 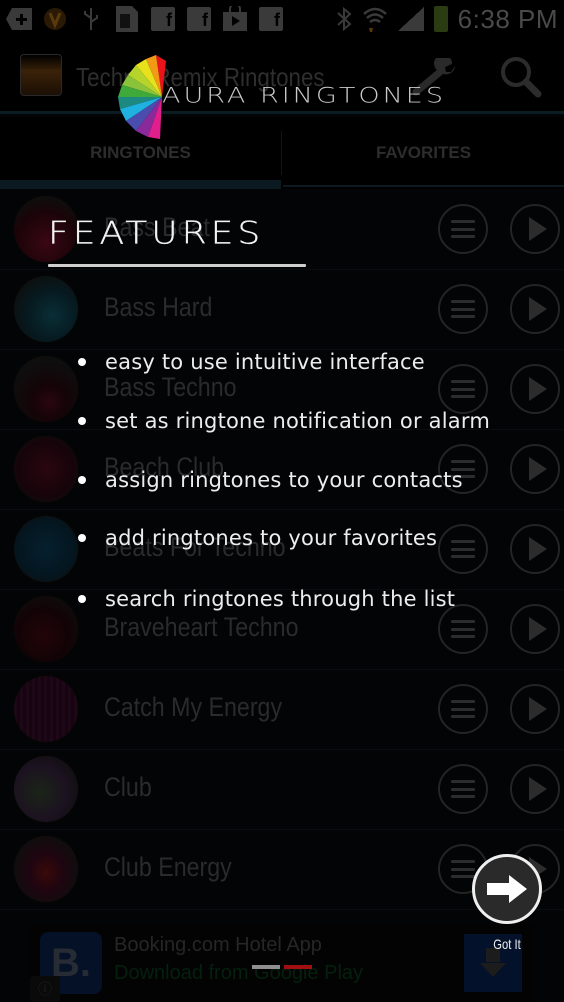 I want to click on feature-item: easy to use intuitive interface, so click(x=250, y=362).